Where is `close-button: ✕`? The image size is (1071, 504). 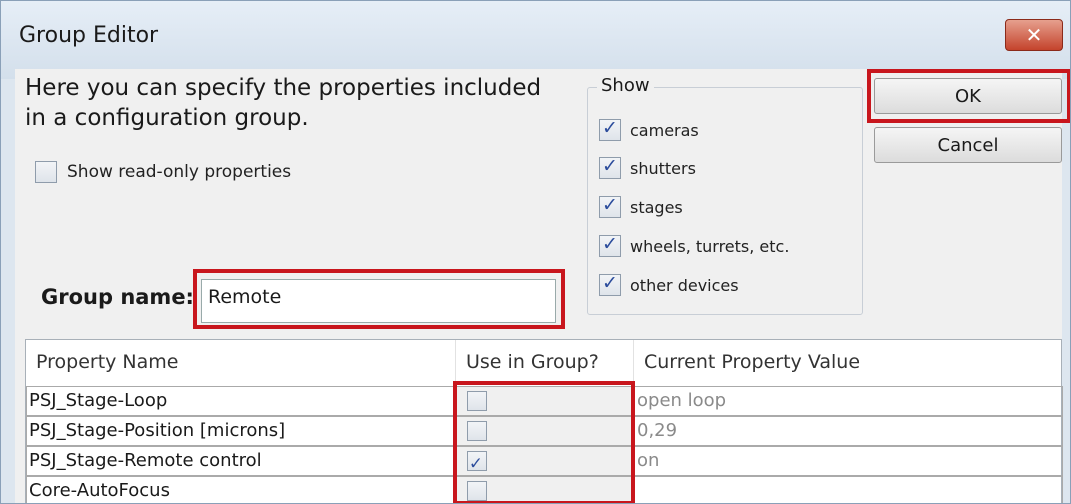
close-button: ✕ is located at coordinates (1034, 35).